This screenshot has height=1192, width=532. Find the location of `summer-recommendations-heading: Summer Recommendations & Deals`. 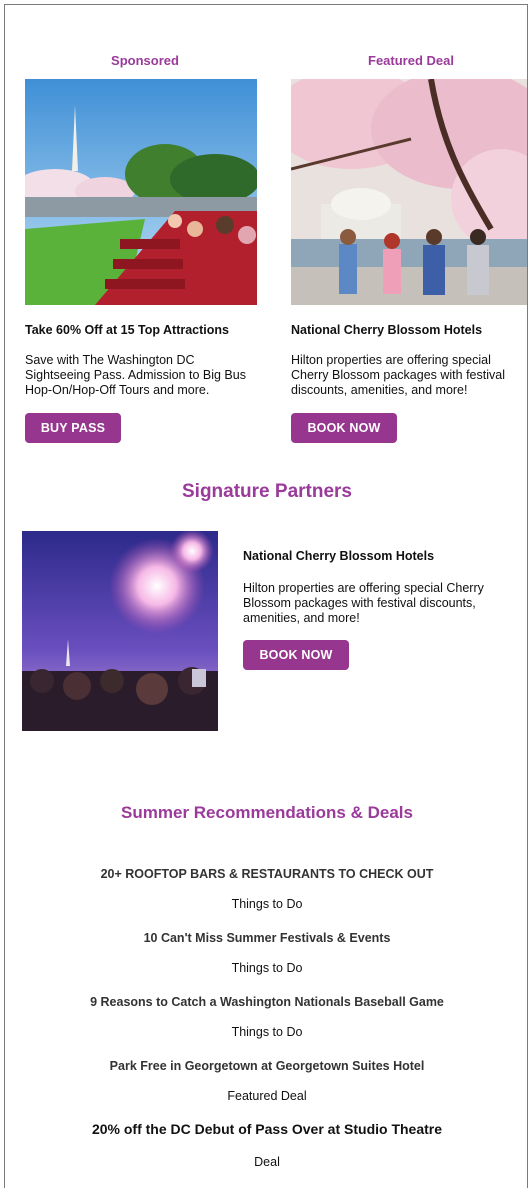

summer-recommendations-heading: Summer Recommendations & Deals is located at coordinates (267, 812).